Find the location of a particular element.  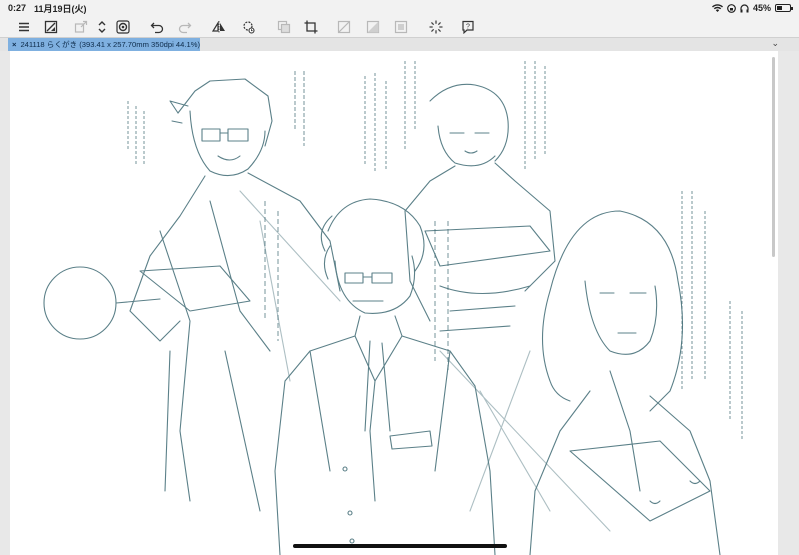

snap-icon is located at coordinates (102, 27).